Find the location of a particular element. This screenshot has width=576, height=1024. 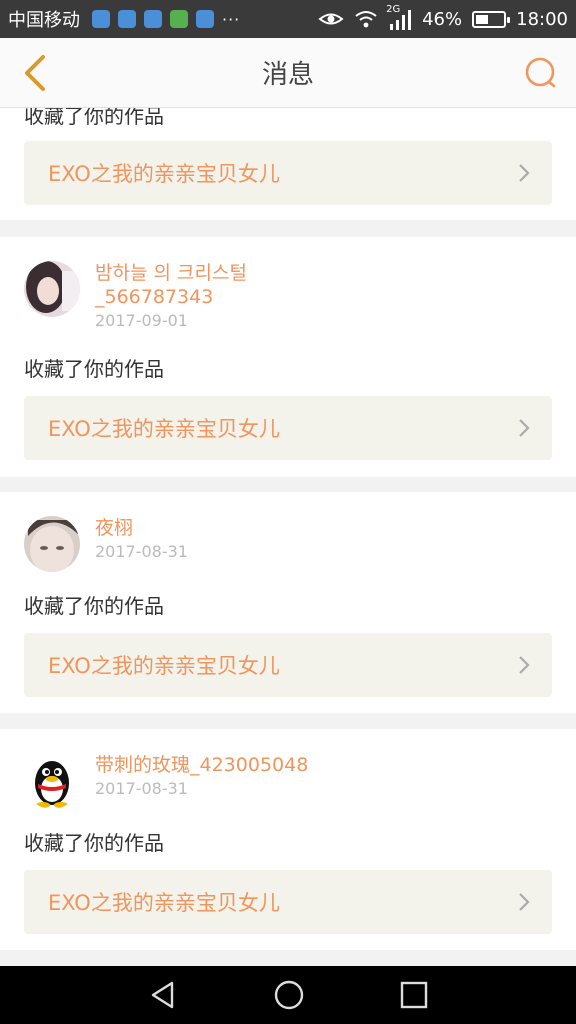

wechat-notification-icon is located at coordinates (179, 19).